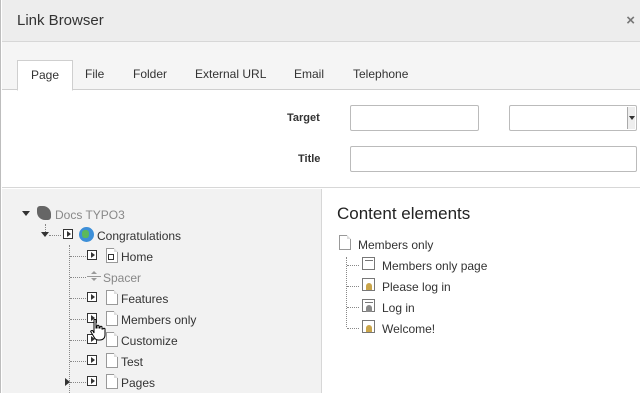 The width and height of the screenshot is (640, 393). I want to click on content-heading: Content elements, so click(404, 213).